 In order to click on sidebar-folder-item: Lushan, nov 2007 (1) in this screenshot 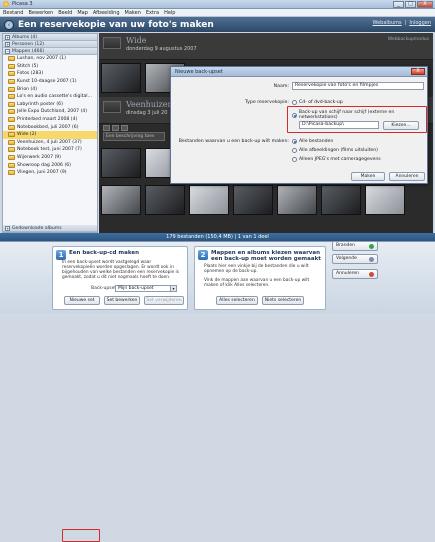, I will do `click(50, 59)`.